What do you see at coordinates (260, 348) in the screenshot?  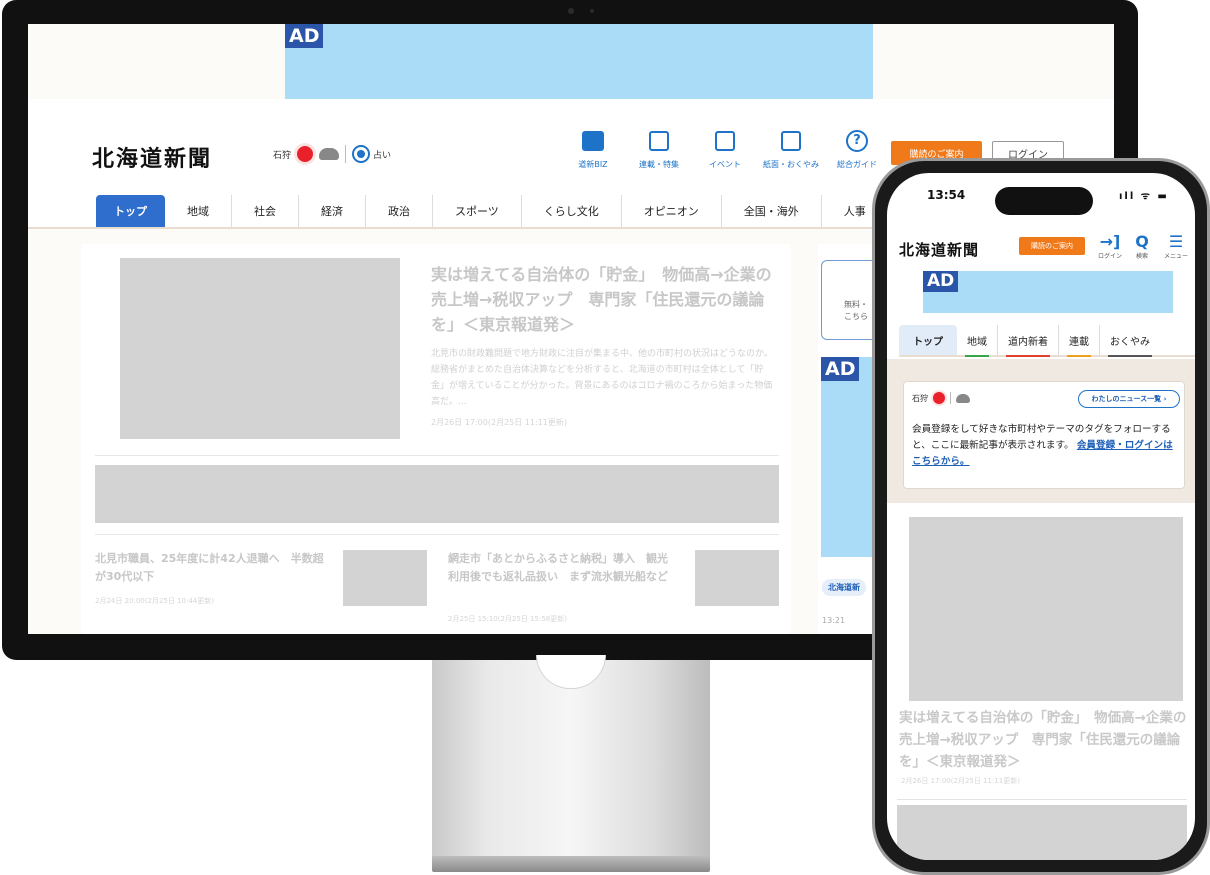 I see `hero-image` at bounding box center [260, 348].